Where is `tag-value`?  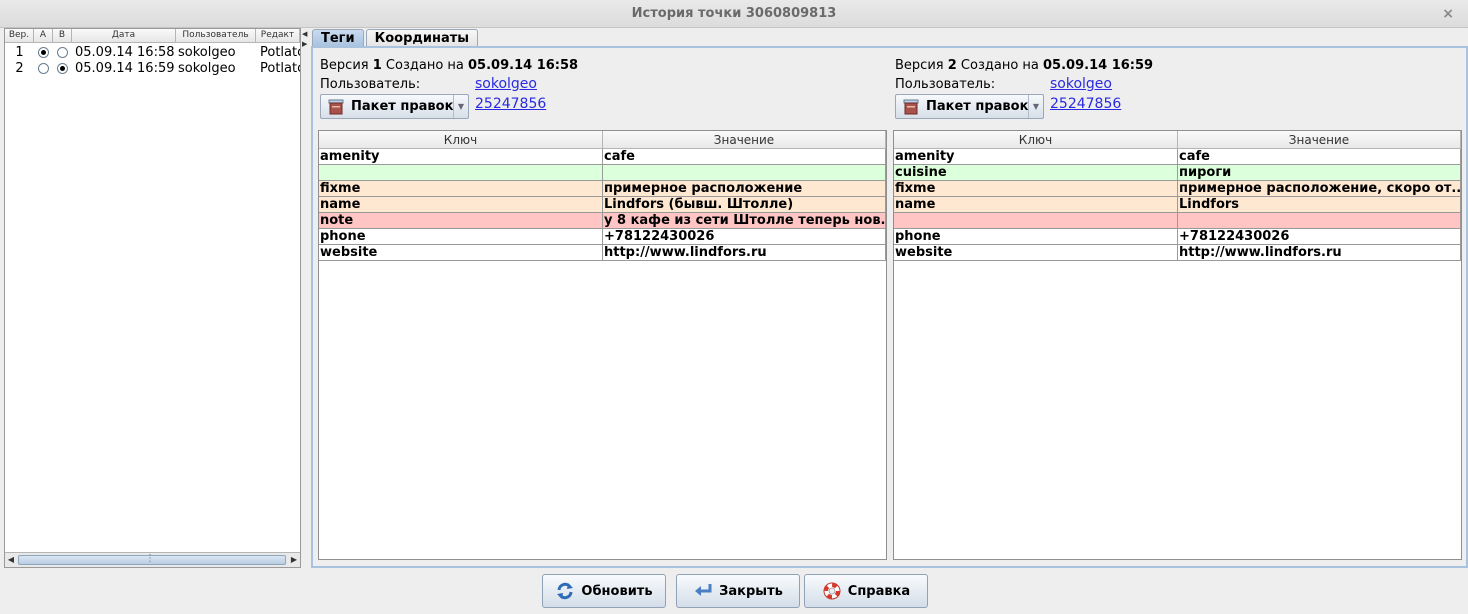
tag-value is located at coordinates (744, 173).